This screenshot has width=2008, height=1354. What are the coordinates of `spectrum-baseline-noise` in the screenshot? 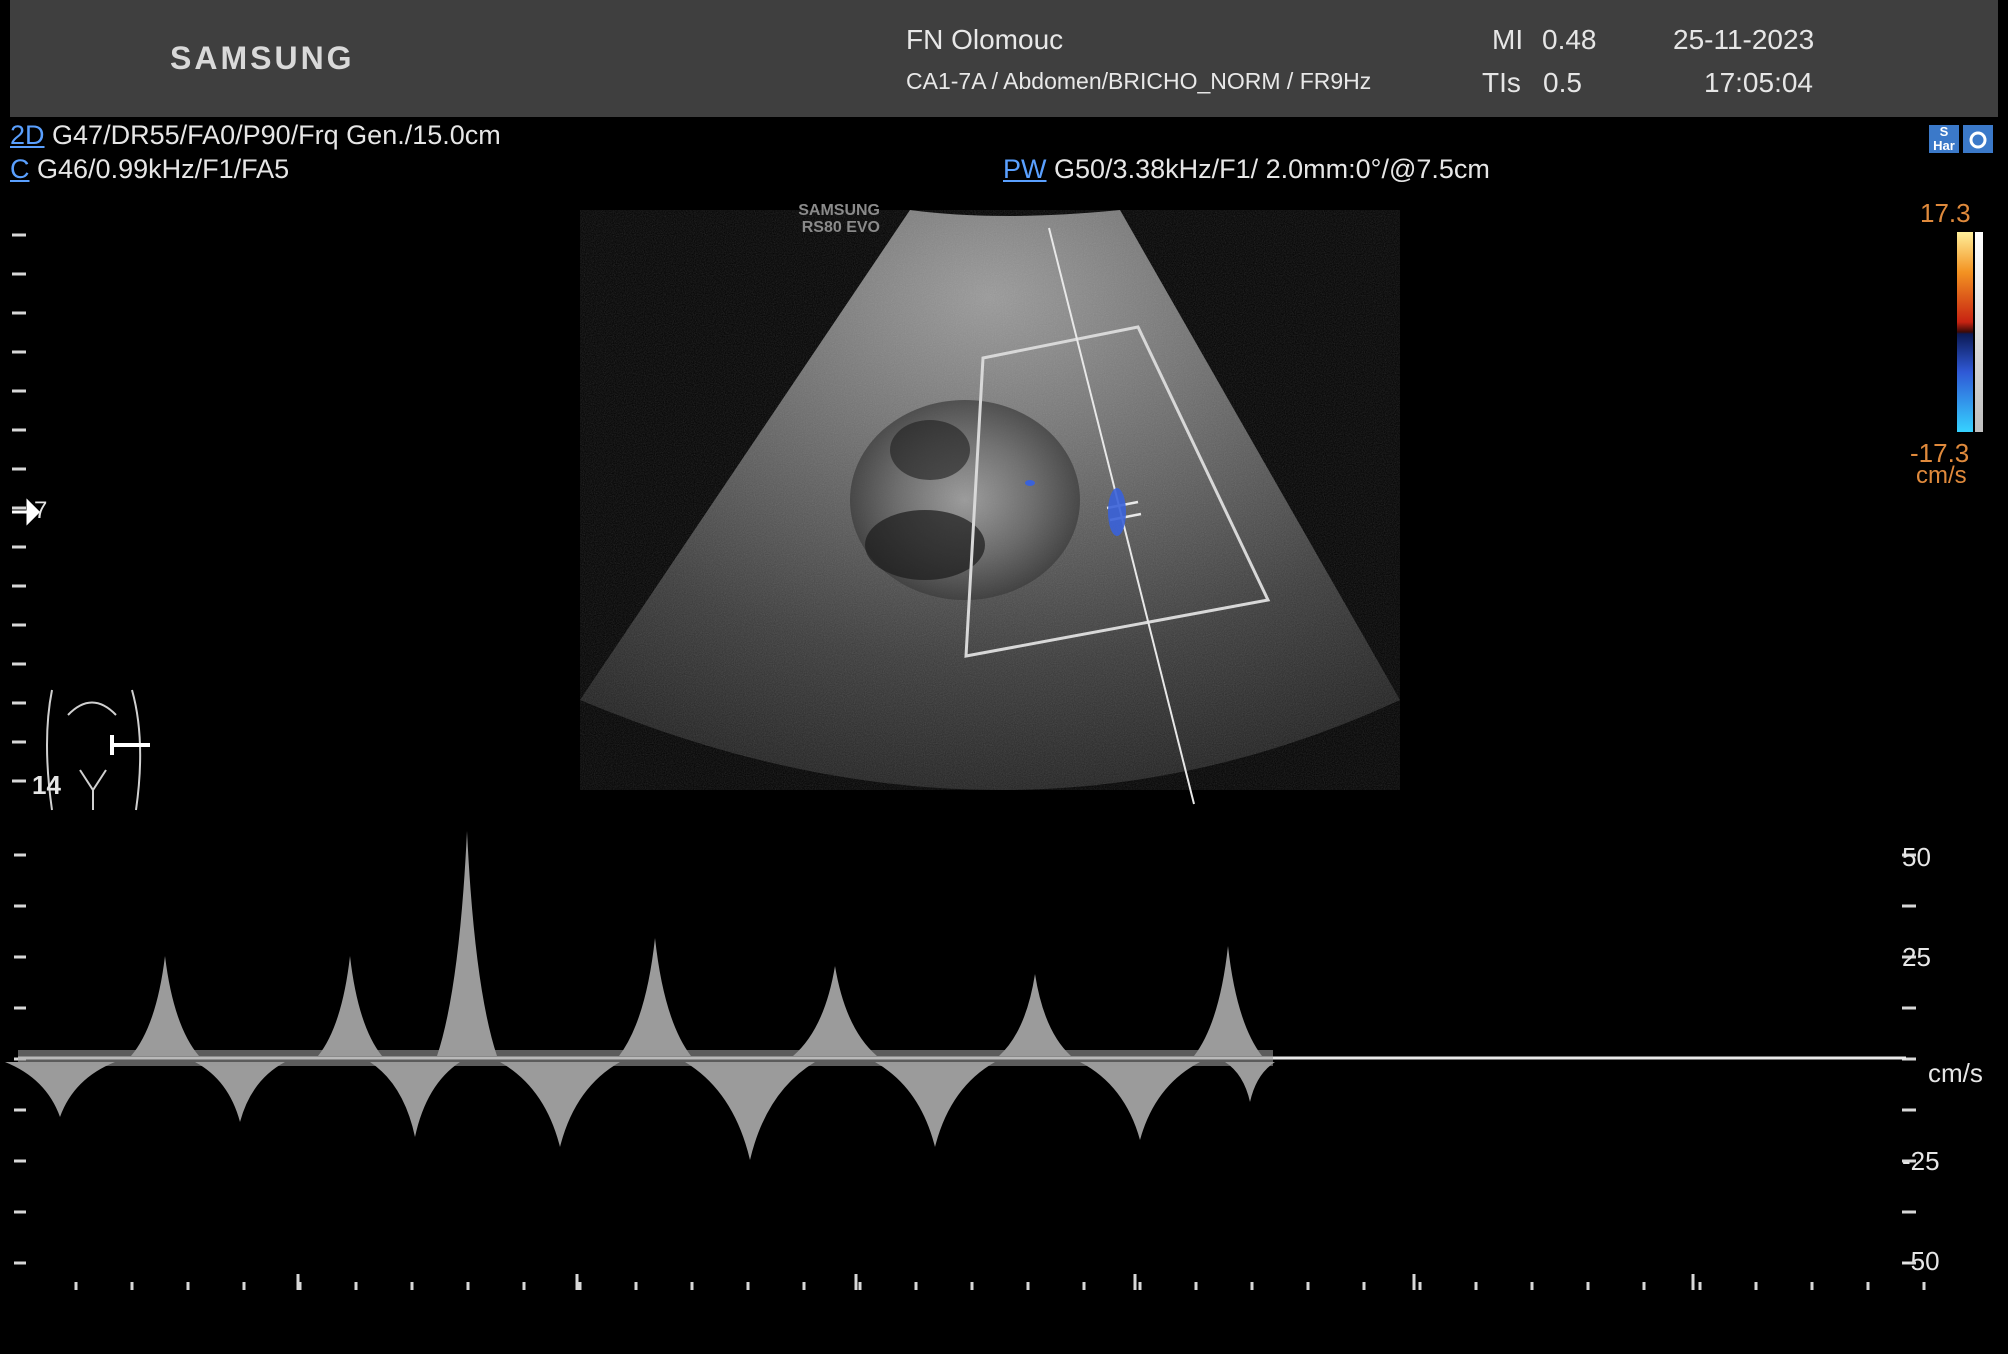 It's located at (645, 1058).